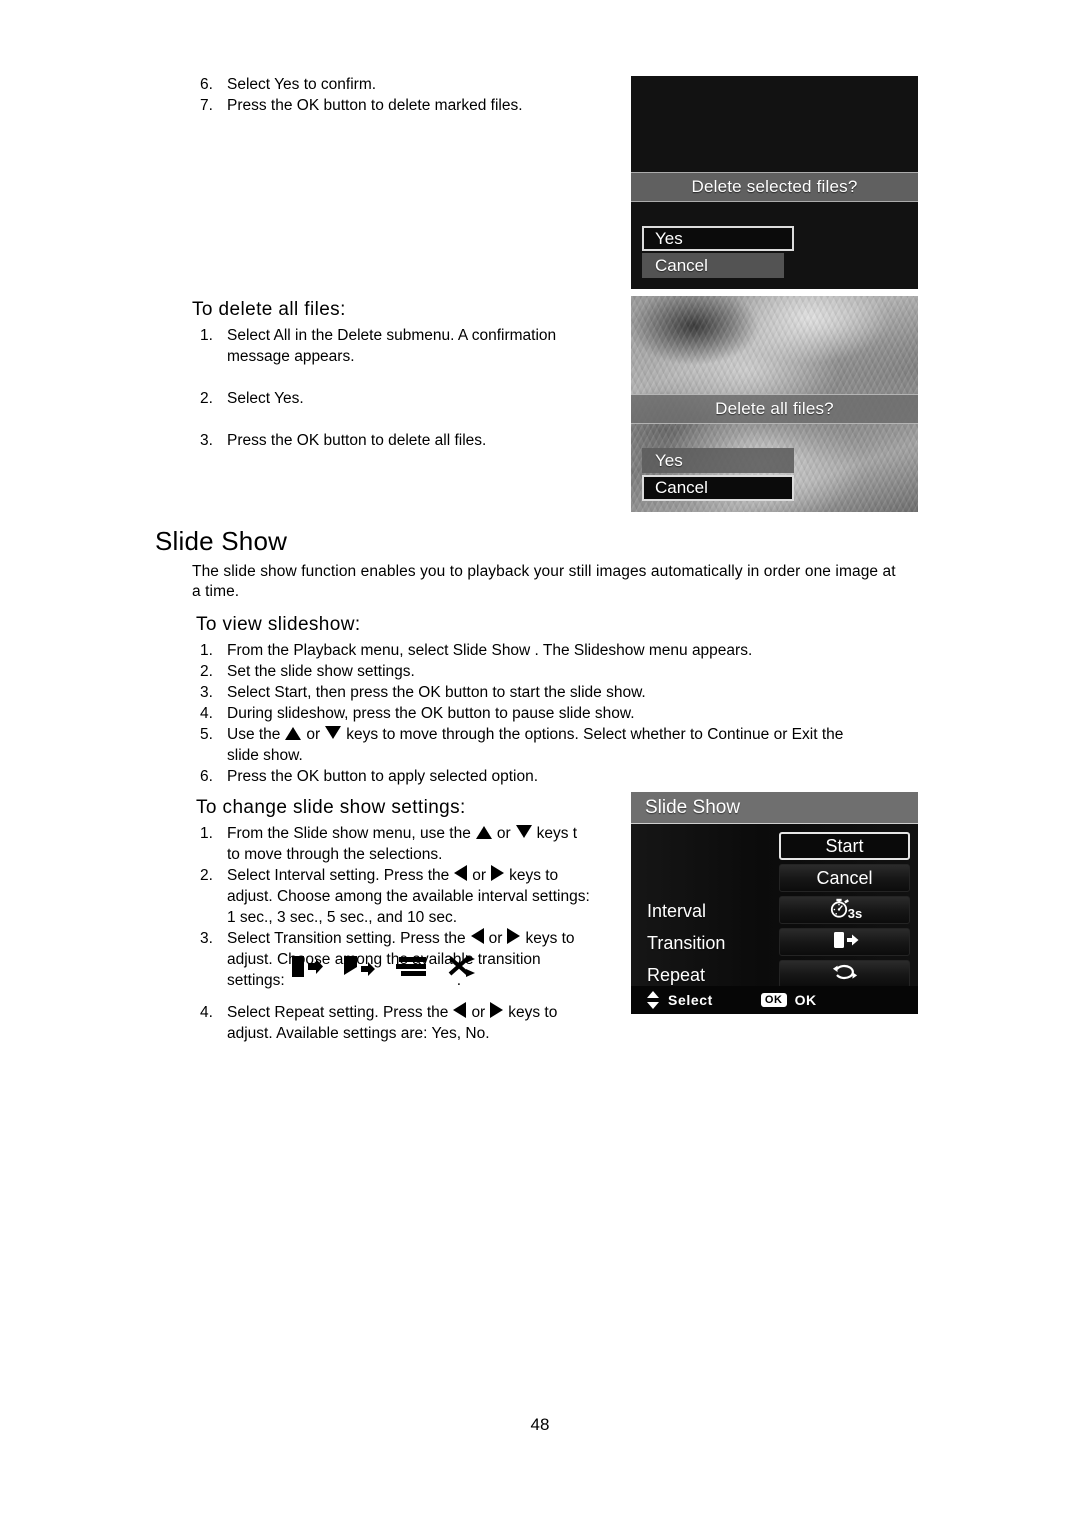  Describe the element at coordinates (278, 624) in the screenshot. I see `view-slideshow-heading: To view slideshow:` at that location.